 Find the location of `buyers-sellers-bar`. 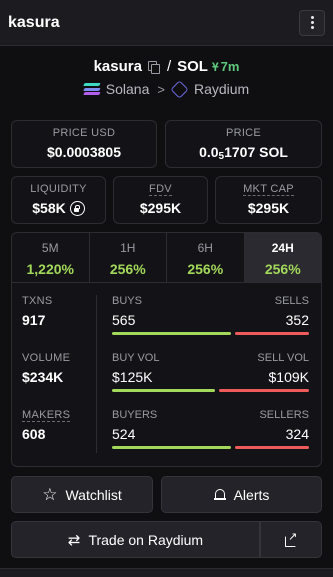

buyers-sellers-bar is located at coordinates (210, 447).